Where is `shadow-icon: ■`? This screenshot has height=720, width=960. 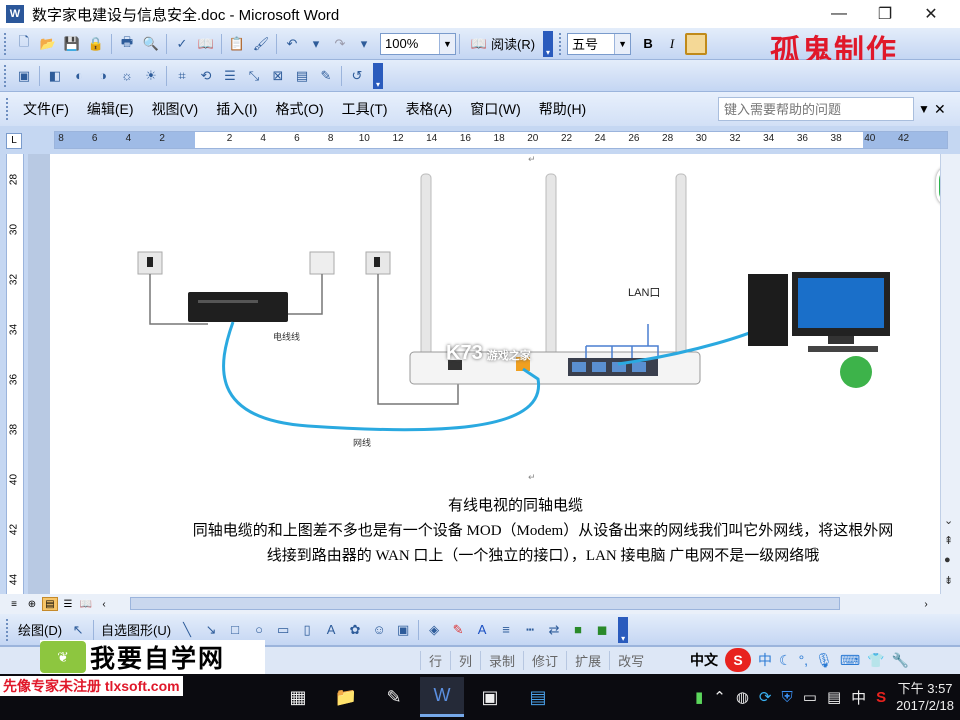 shadow-icon: ■ is located at coordinates (578, 630).